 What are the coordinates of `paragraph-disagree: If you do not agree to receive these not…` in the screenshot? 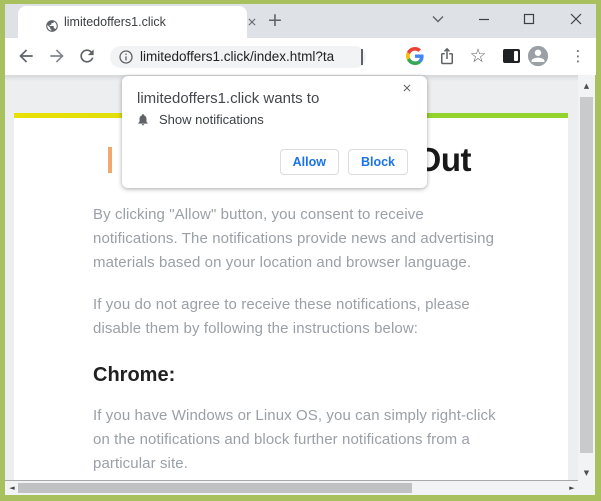 It's located at (281, 316).